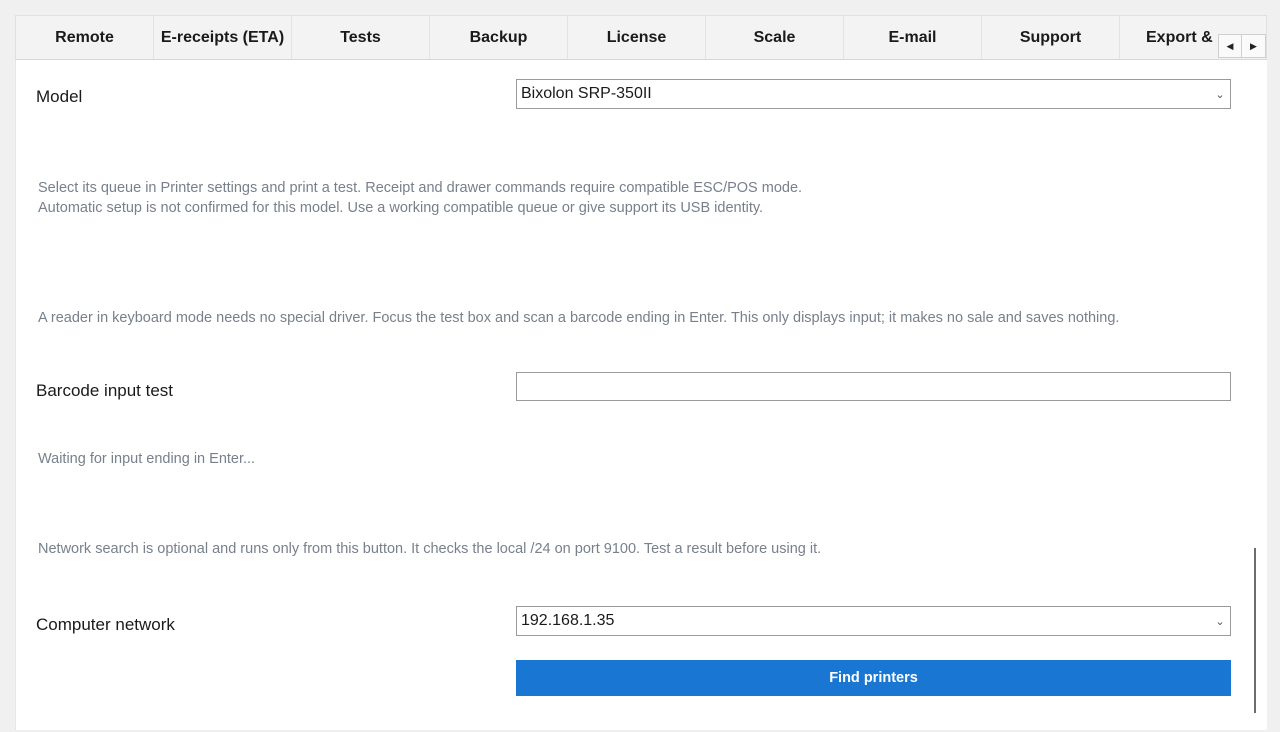  I want to click on tab-support: Support, so click(1051, 37).